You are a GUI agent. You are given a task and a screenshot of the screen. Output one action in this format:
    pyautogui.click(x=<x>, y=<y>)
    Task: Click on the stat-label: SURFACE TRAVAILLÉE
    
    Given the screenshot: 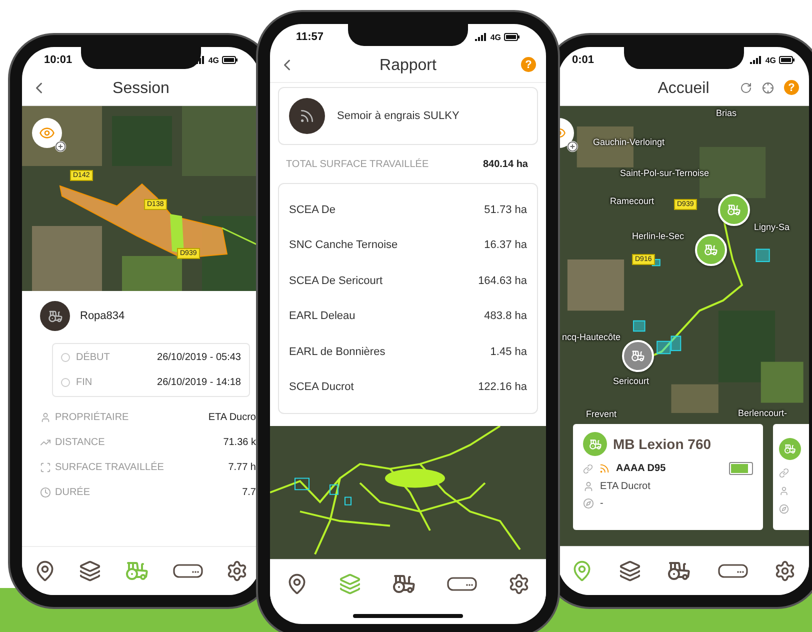 What is the action you would take?
    pyautogui.click(x=109, y=467)
    